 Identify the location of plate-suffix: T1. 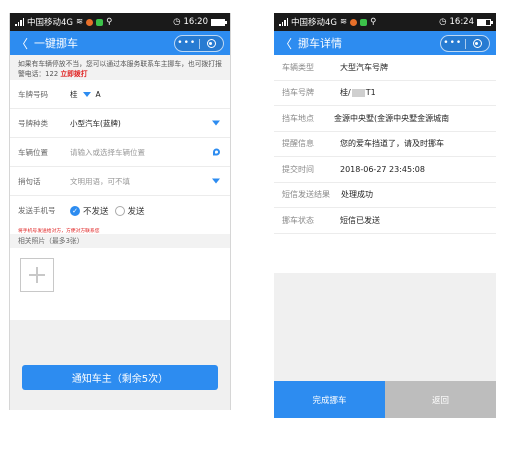
(370, 93).